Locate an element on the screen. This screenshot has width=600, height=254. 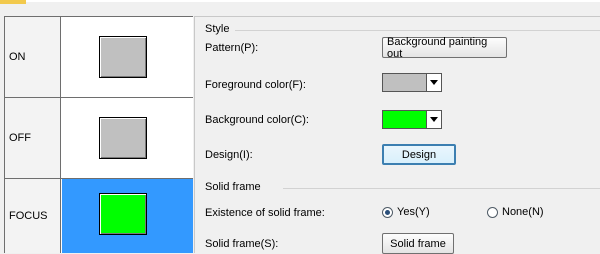
top-edge is located at coordinates (300, 1).